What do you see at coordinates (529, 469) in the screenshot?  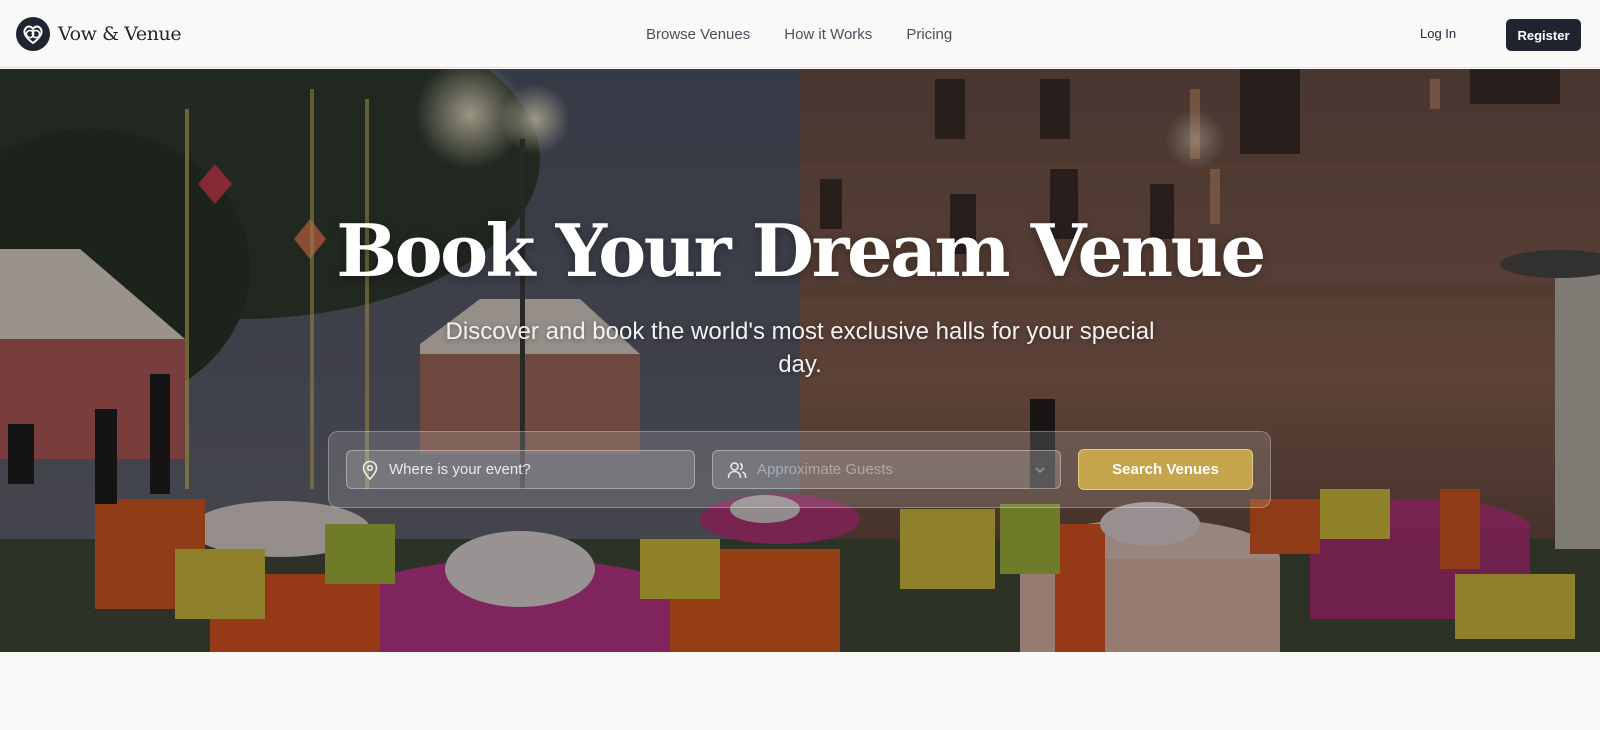 I see `location-input` at bounding box center [529, 469].